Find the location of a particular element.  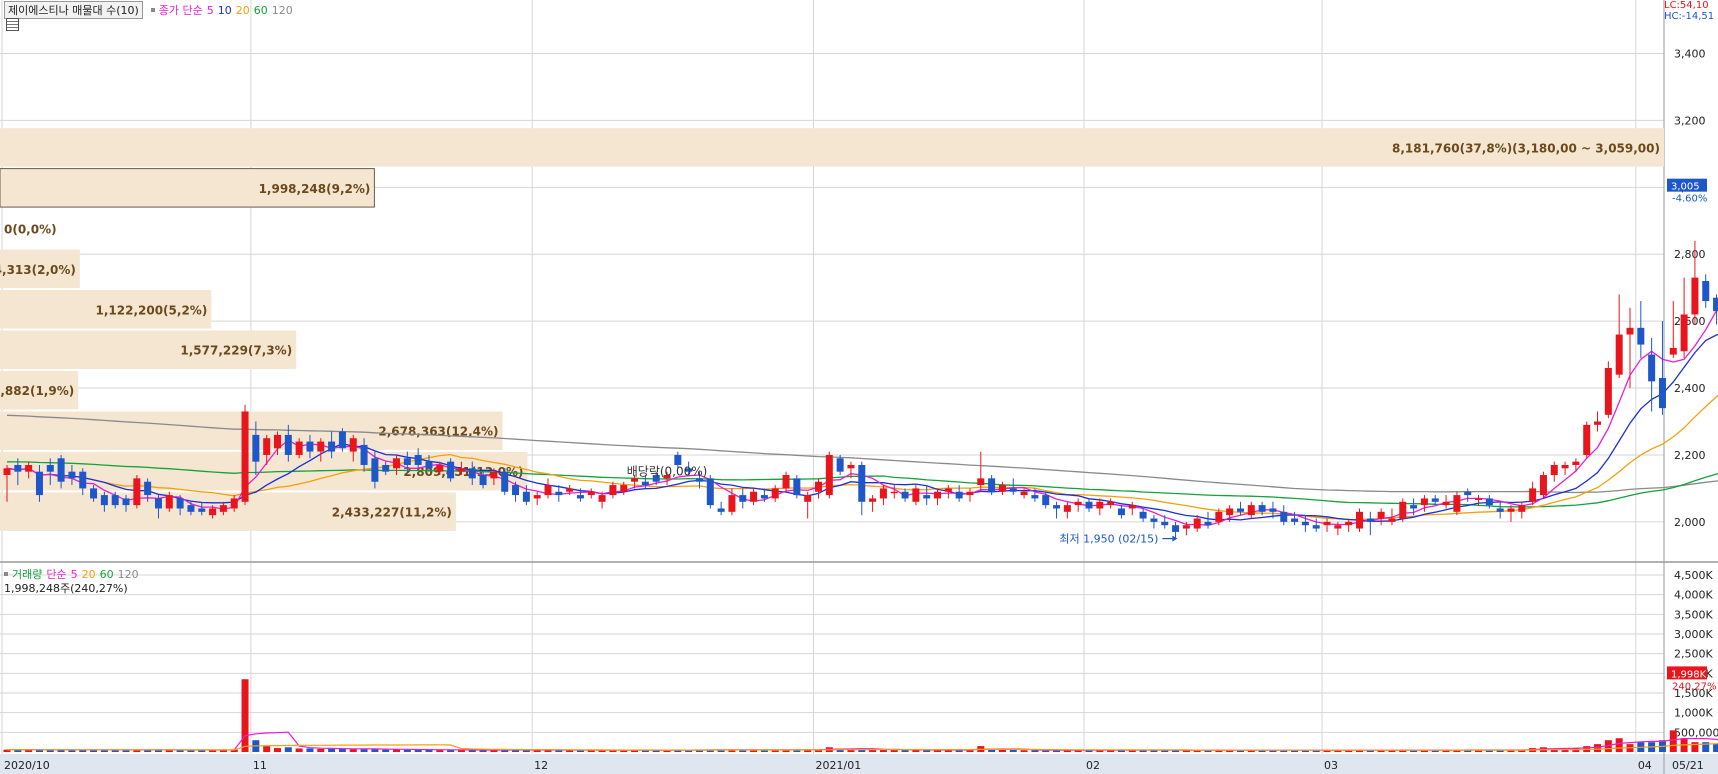

current-volume-change: 240,27% is located at coordinates (1694, 686).